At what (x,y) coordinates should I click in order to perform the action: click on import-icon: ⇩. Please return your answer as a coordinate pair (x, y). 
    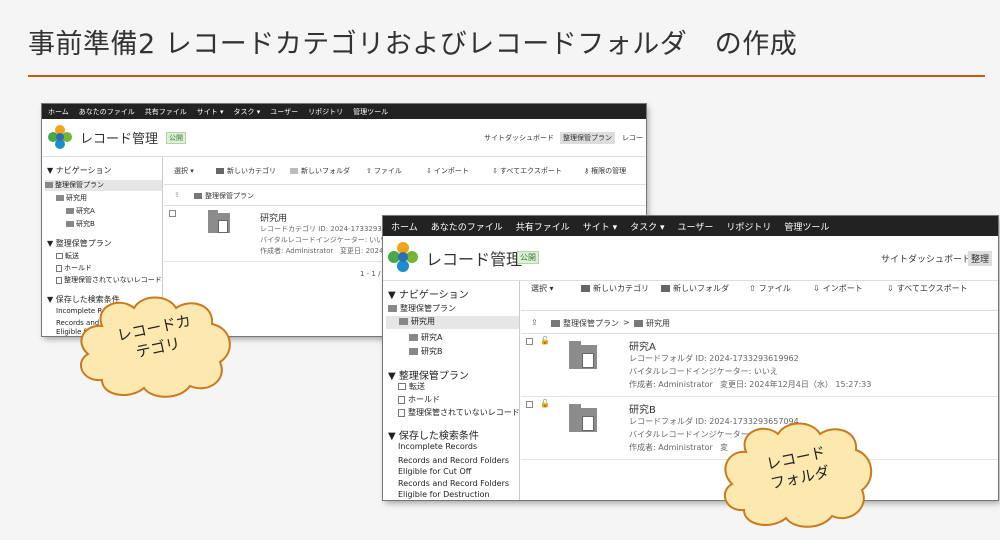
    Looking at the image, I should click on (816, 288).